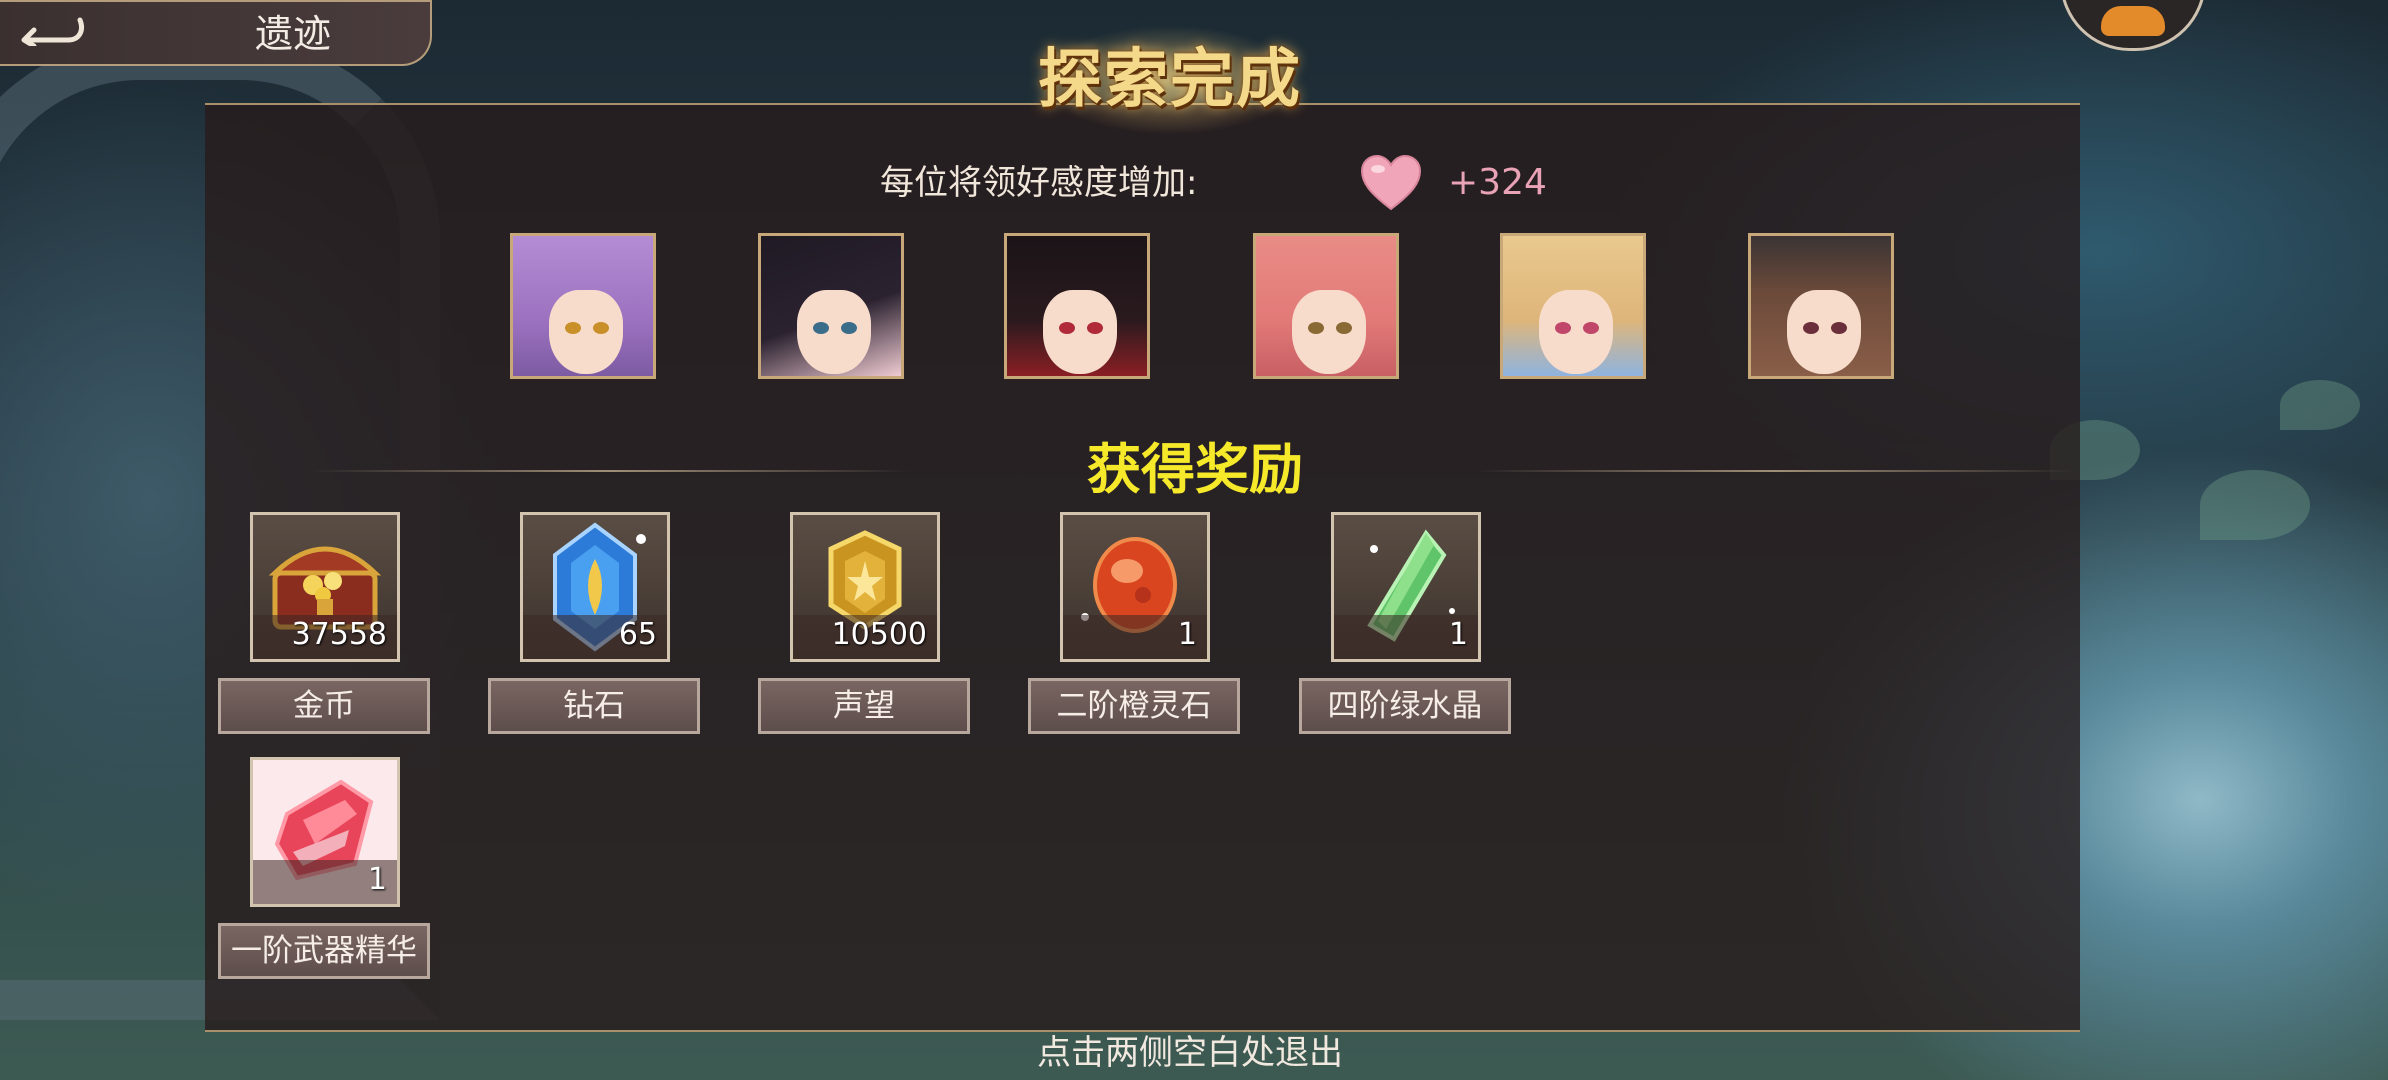 The height and width of the screenshot is (1080, 2388). I want to click on reward-item: 1 二阶橙灵石, so click(1134, 623).